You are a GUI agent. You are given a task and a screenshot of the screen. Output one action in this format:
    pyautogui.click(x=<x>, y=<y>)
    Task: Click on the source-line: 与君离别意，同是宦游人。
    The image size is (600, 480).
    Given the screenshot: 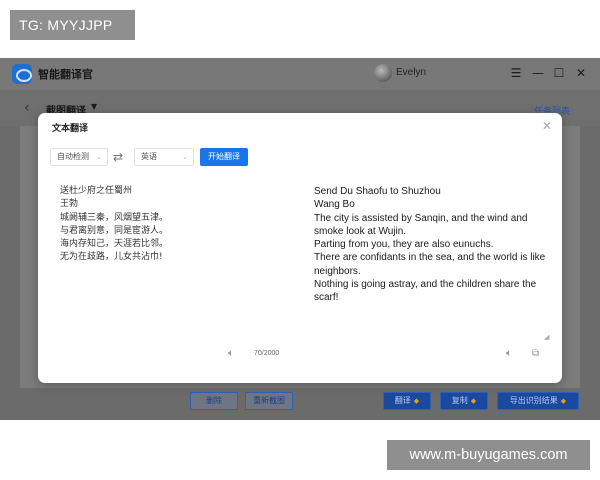 What is the action you would take?
    pyautogui.click(x=114, y=230)
    